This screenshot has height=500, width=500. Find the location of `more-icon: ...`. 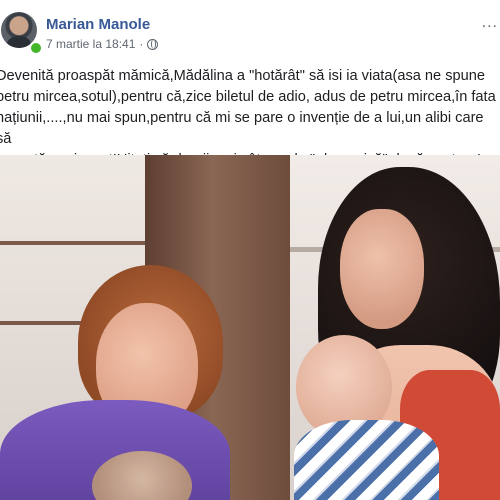

more-icon: ... is located at coordinates (490, 23).